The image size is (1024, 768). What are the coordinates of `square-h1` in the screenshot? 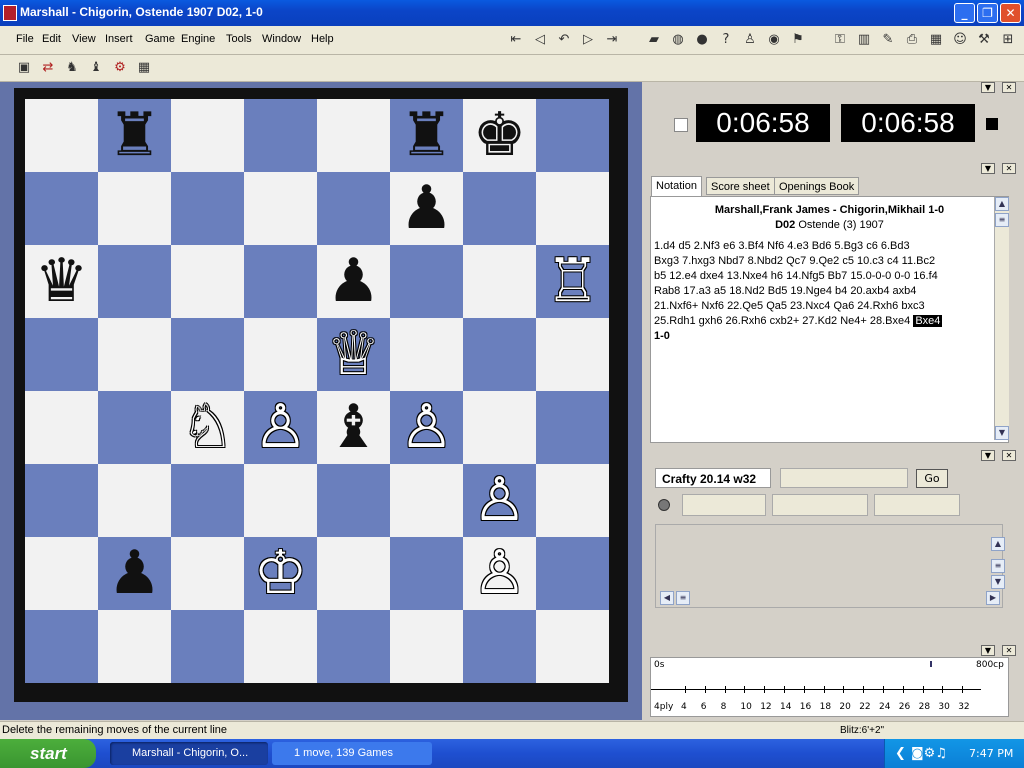 It's located at (572, 646).